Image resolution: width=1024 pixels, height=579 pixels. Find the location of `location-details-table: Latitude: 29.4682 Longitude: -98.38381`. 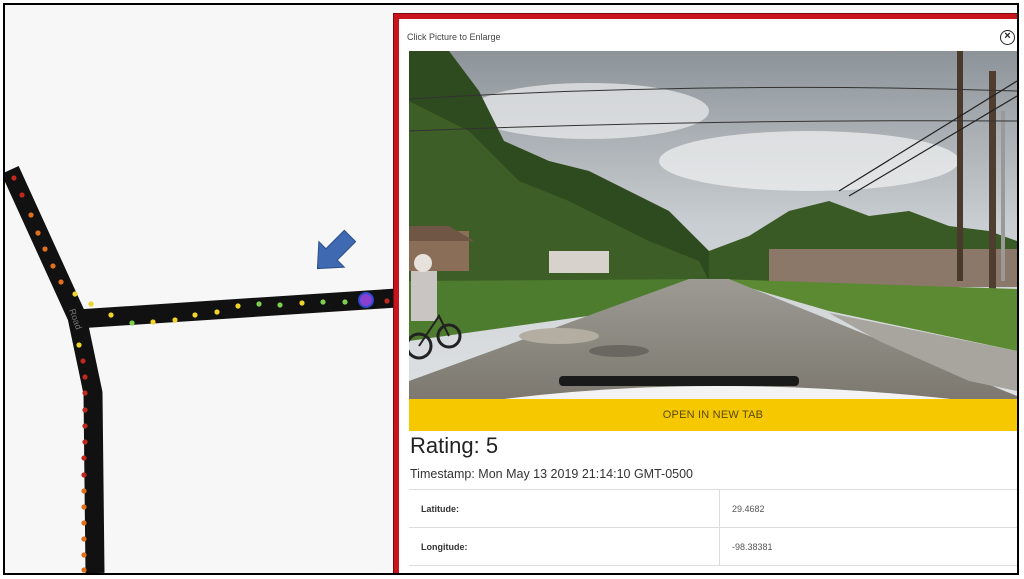

location-details-table: Latitude: 29.4682 Longitude: -98.38381 is located at coordinates (713, 527).